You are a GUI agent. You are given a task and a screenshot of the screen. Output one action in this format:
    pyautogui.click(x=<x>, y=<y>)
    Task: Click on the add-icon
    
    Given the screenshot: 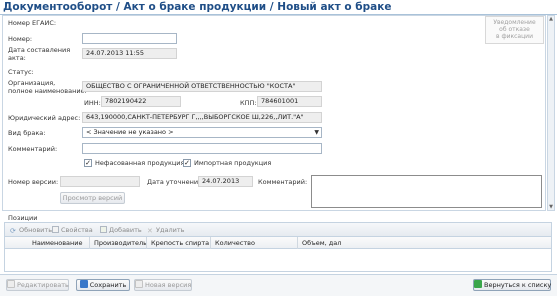 What is the action you would take?
    pyautogui.click(x=103, y=229)
    